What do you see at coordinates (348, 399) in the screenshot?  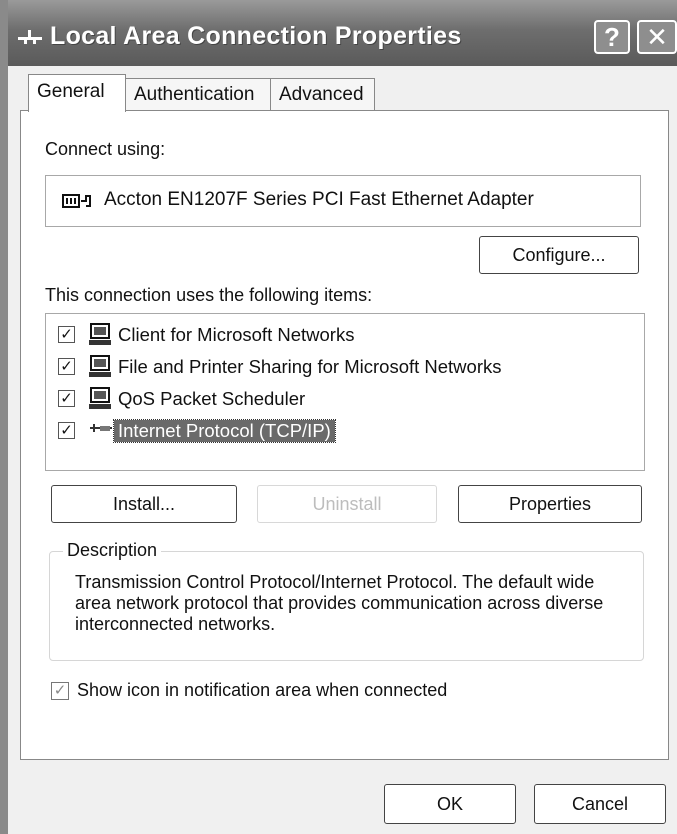 I see `list-item: ✓ QoS Packet Scheduler` at bounding box center [348, 399].